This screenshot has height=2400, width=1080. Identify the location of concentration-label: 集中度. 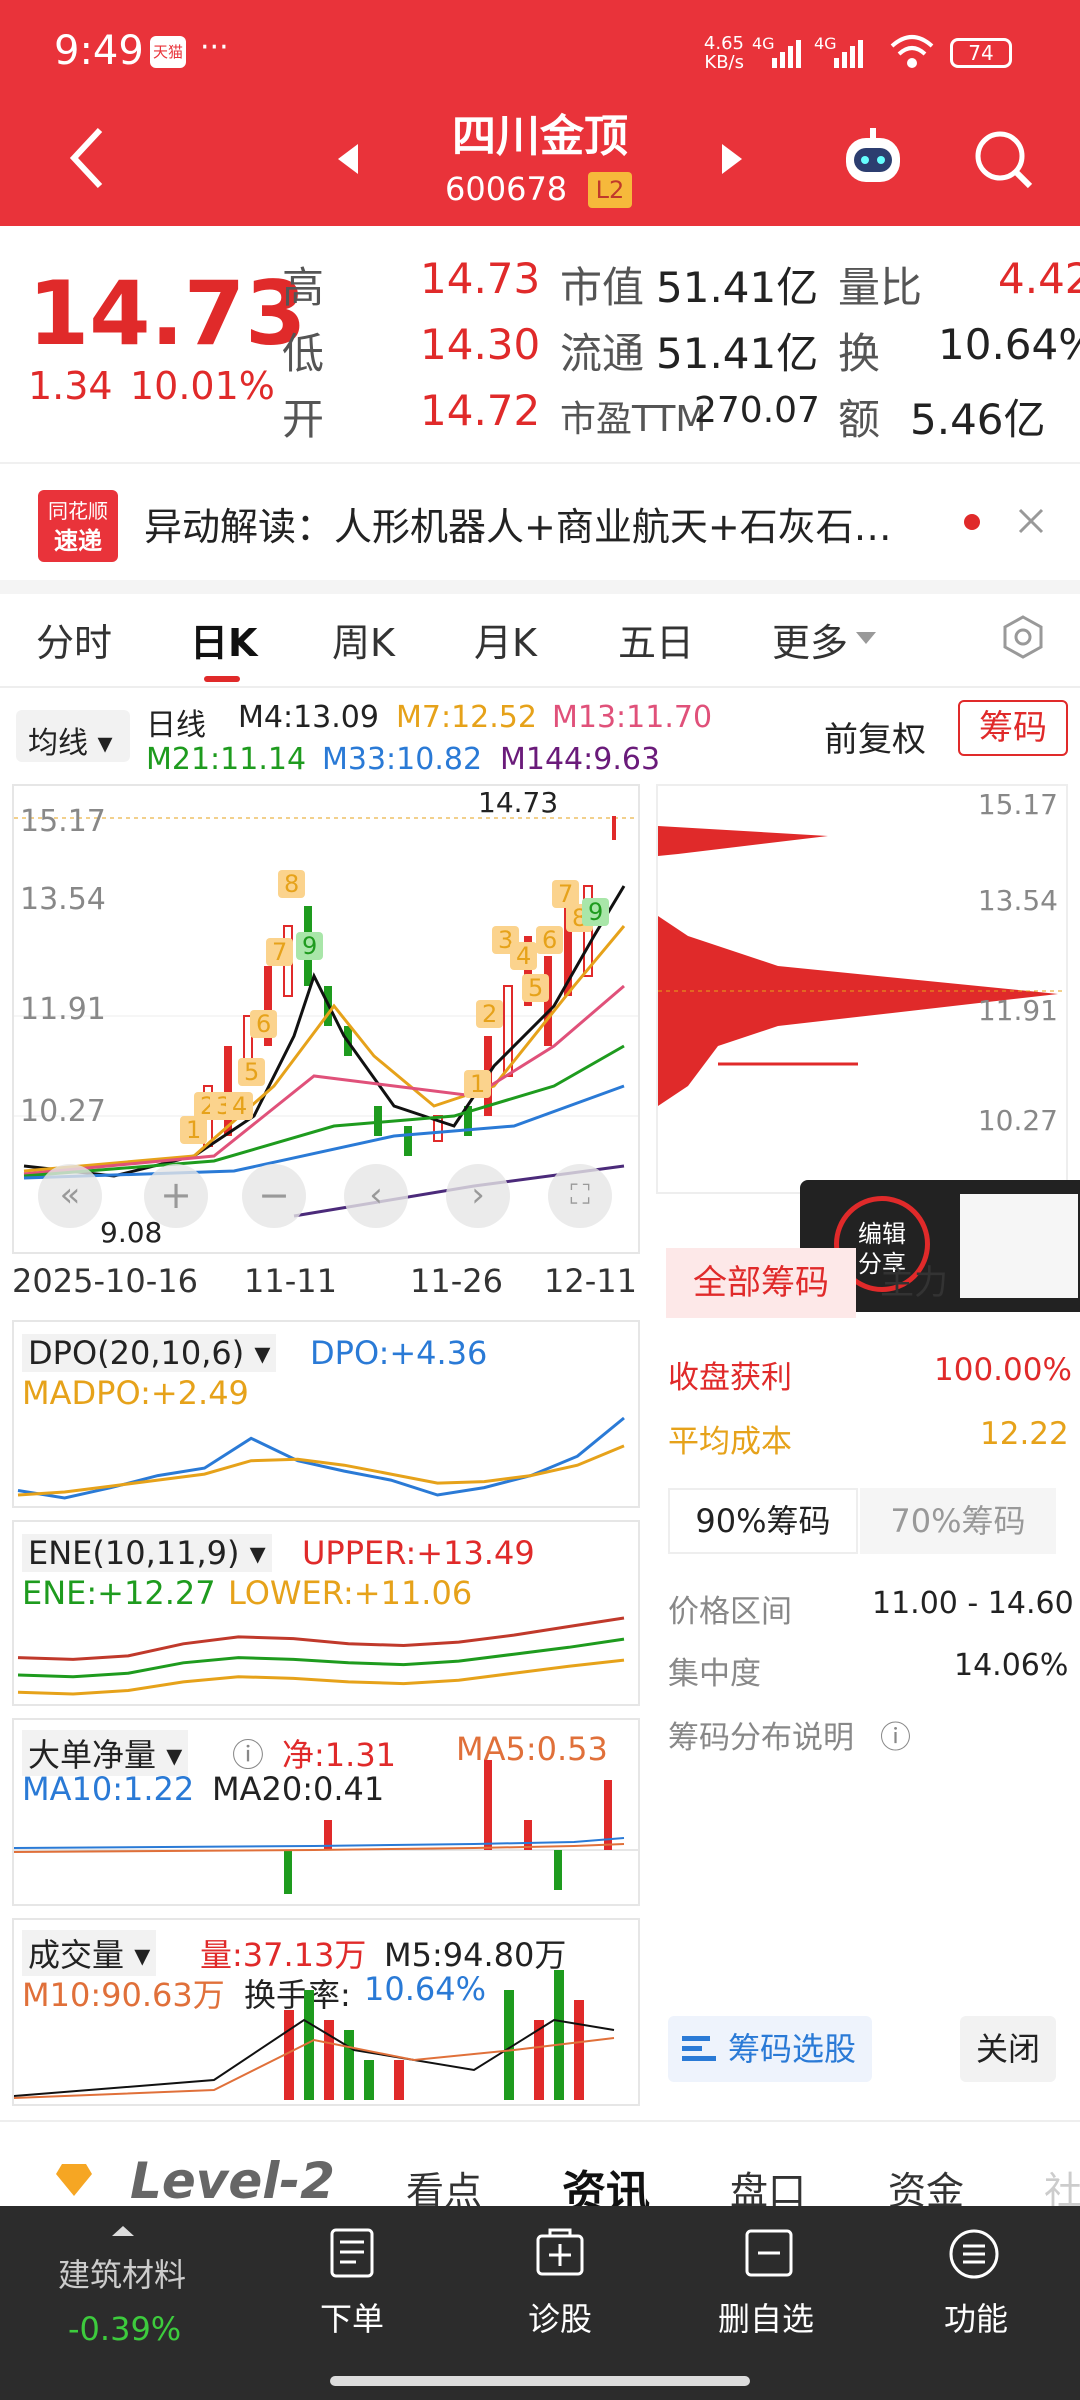
(714, 1674).